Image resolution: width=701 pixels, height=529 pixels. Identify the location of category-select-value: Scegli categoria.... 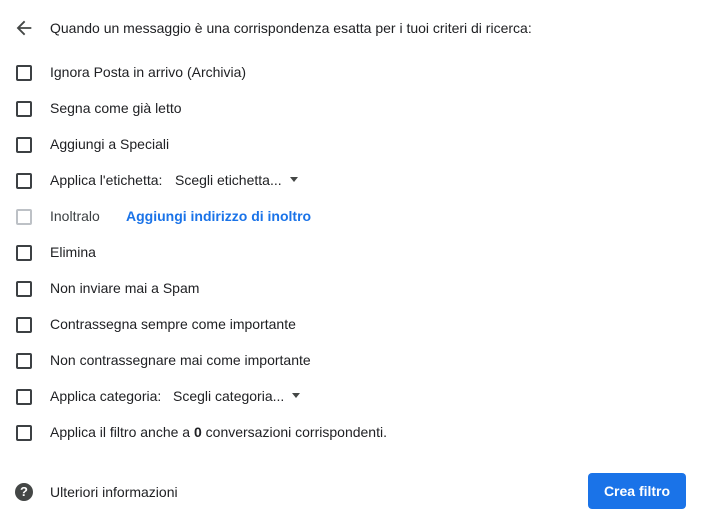
(229, 396).